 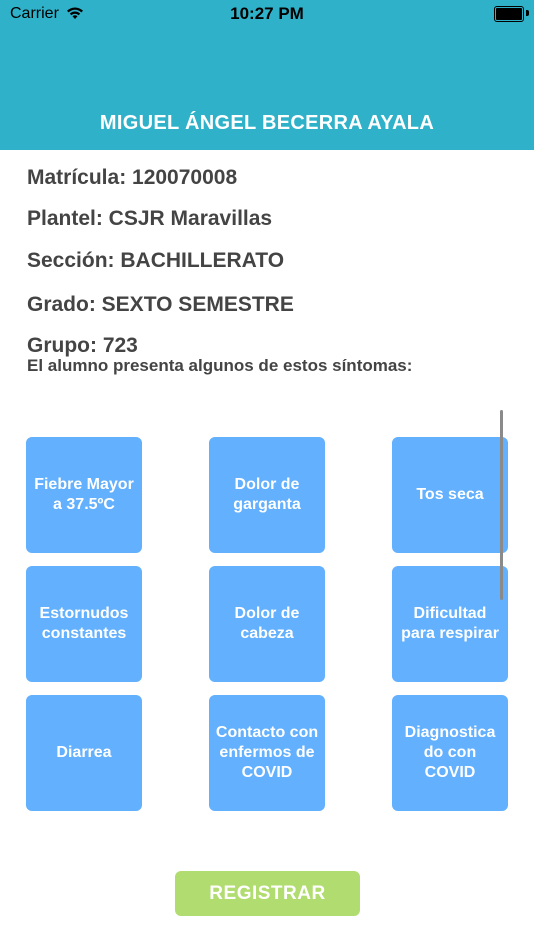 What do you see at coordinates (84, 624) in the screenshot?
I see `symptom-estornudos-button: Estornudos constantes` at bounding box center [84, 624].